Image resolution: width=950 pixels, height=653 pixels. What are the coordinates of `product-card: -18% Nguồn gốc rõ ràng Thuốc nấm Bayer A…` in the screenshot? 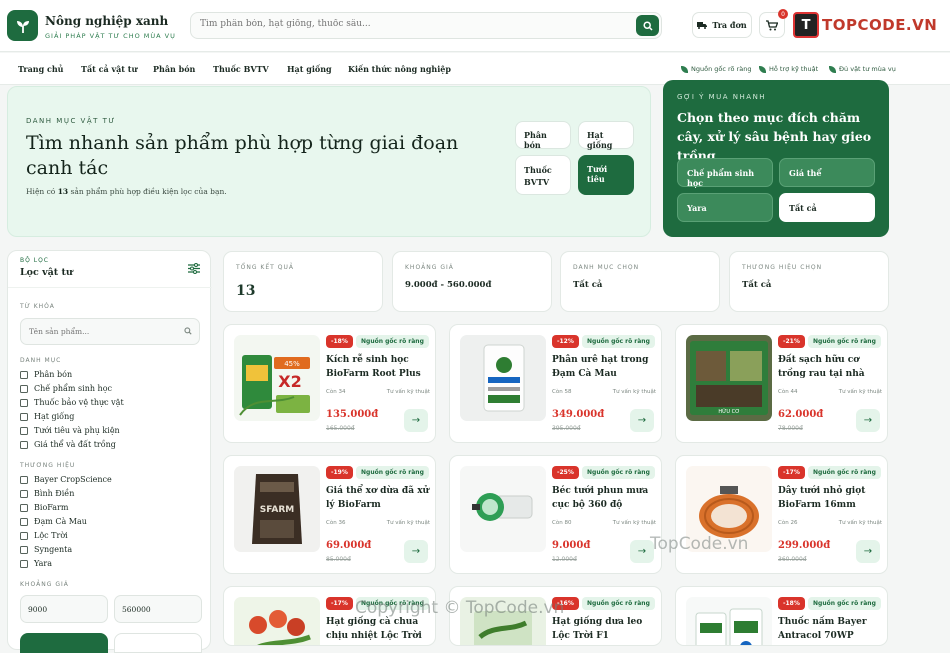 It's located at (781, 616).